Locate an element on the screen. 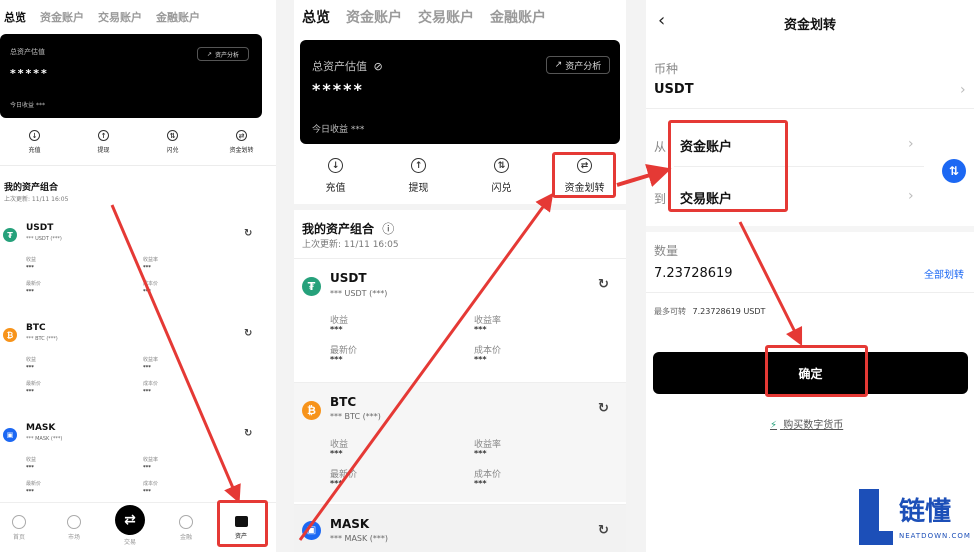 Image resolution: width=974 pixels, height=552 pixels. asset-name: MASK is located at coordinates (350, 524).